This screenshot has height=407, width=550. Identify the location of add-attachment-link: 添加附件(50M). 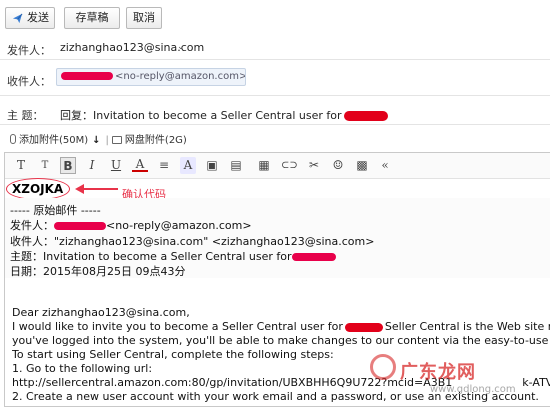
(53, 140).